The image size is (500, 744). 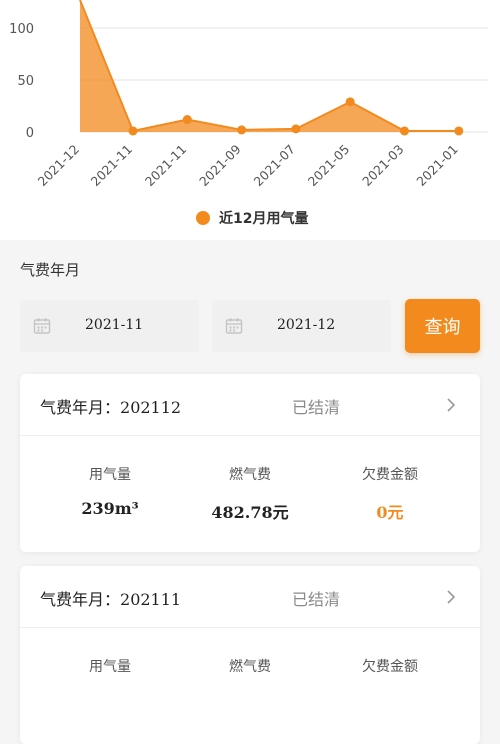 I want to click on legend-label: 近12月用气量, so click(x=264, y=219).